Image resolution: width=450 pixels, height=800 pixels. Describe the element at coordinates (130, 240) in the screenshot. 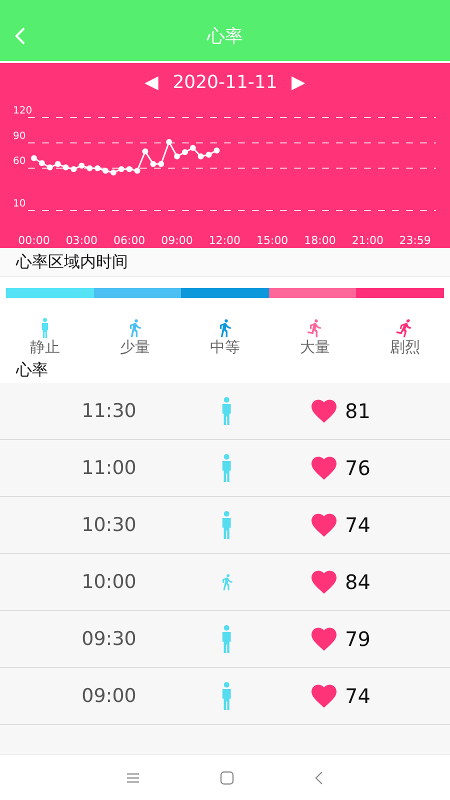

I see `x-tick-label: 06:00` at that location.